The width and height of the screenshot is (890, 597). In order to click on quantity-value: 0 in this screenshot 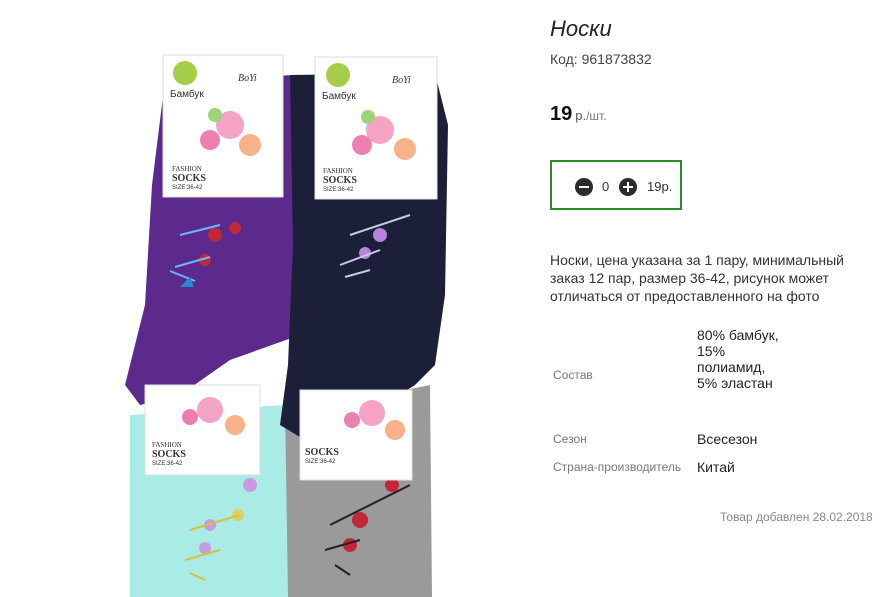, I will do `click(605, 186)`.